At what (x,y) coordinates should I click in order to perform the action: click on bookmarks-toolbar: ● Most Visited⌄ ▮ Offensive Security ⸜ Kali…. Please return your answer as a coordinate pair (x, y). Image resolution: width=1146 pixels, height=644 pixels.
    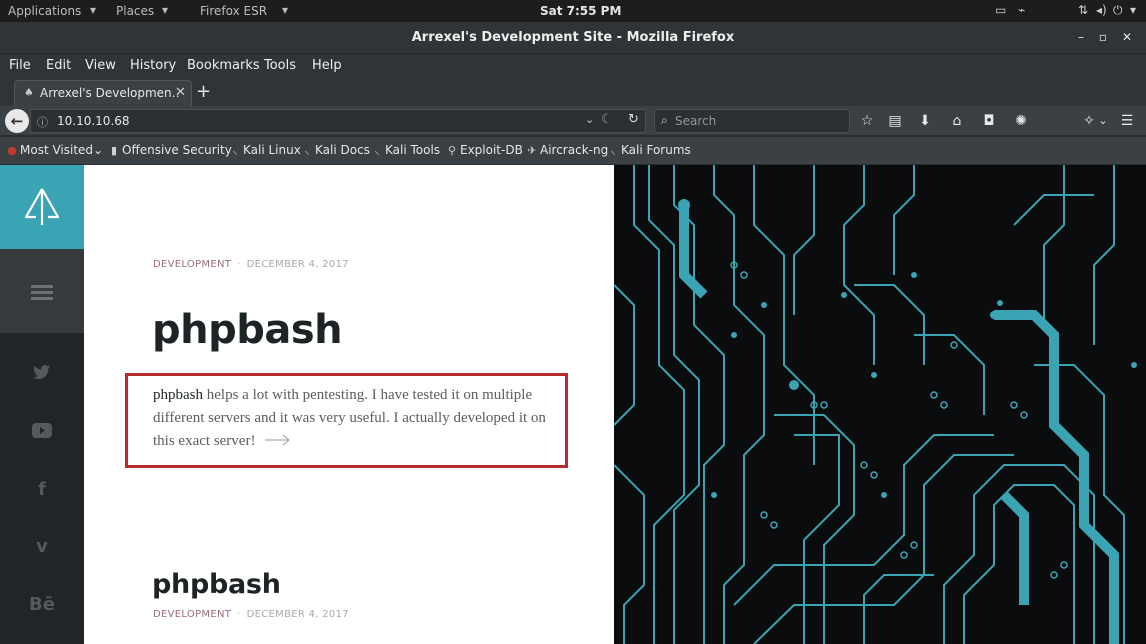
    Looking at the image, I should click on (573, 150).